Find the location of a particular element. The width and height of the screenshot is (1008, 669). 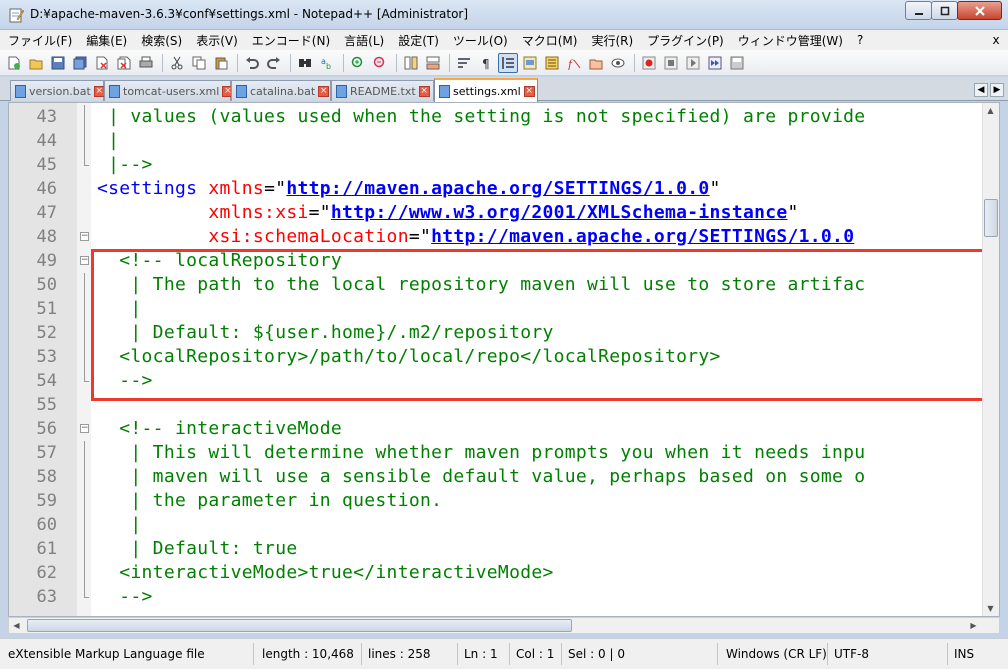

menu-edit: 編集(E) is located at coordinates (106, 40).